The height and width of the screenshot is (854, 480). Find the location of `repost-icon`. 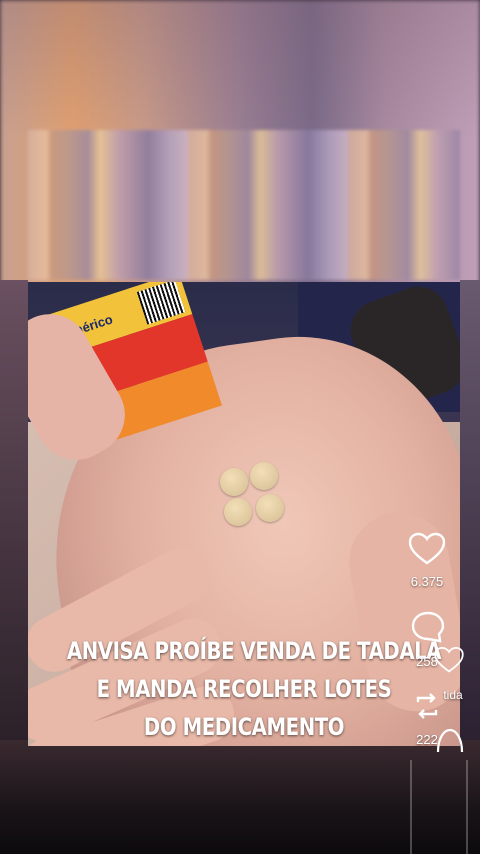

repost-icon is located at coordinates (427, 706).